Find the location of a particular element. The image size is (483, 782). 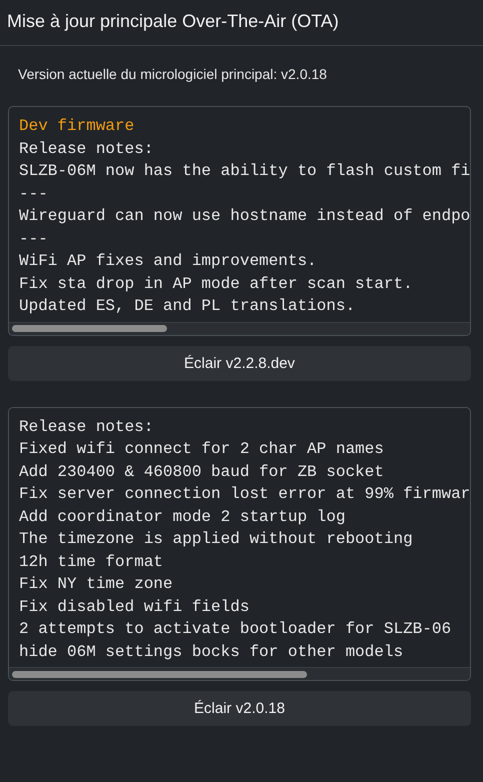

release-note-line: 2 attempts to activate bootloader for SLZB-06 is located at coordinates (235, 629).